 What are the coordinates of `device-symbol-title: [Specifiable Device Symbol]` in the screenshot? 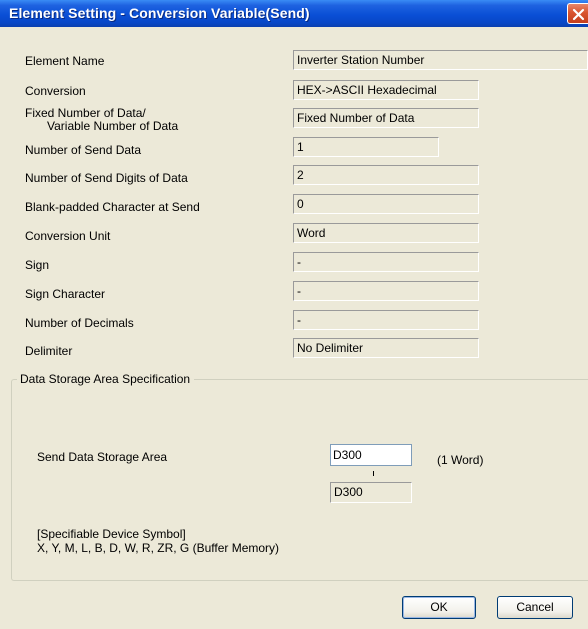 It's located at (111, 534).